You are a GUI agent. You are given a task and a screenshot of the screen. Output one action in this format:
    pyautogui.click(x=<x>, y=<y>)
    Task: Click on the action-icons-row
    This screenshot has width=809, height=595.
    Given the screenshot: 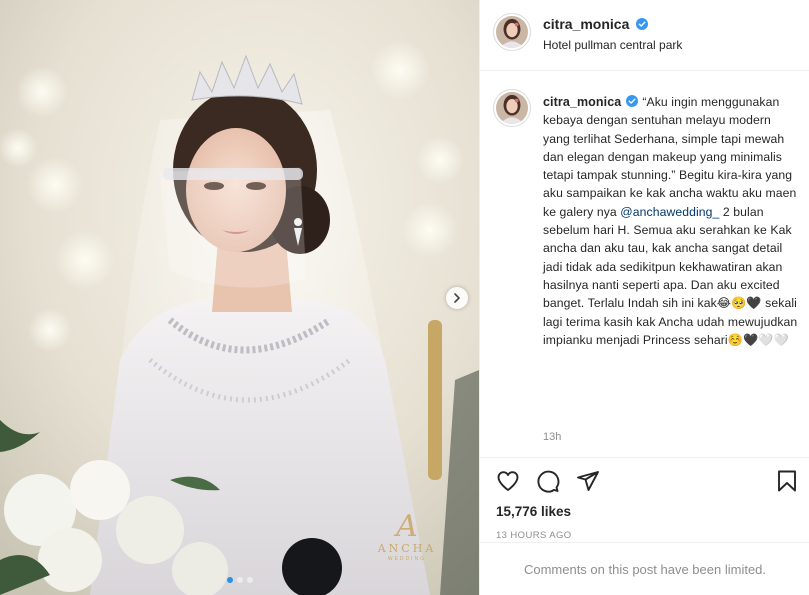 What is the action you would take?
    pyautogui.click(x=548, y=481)
    